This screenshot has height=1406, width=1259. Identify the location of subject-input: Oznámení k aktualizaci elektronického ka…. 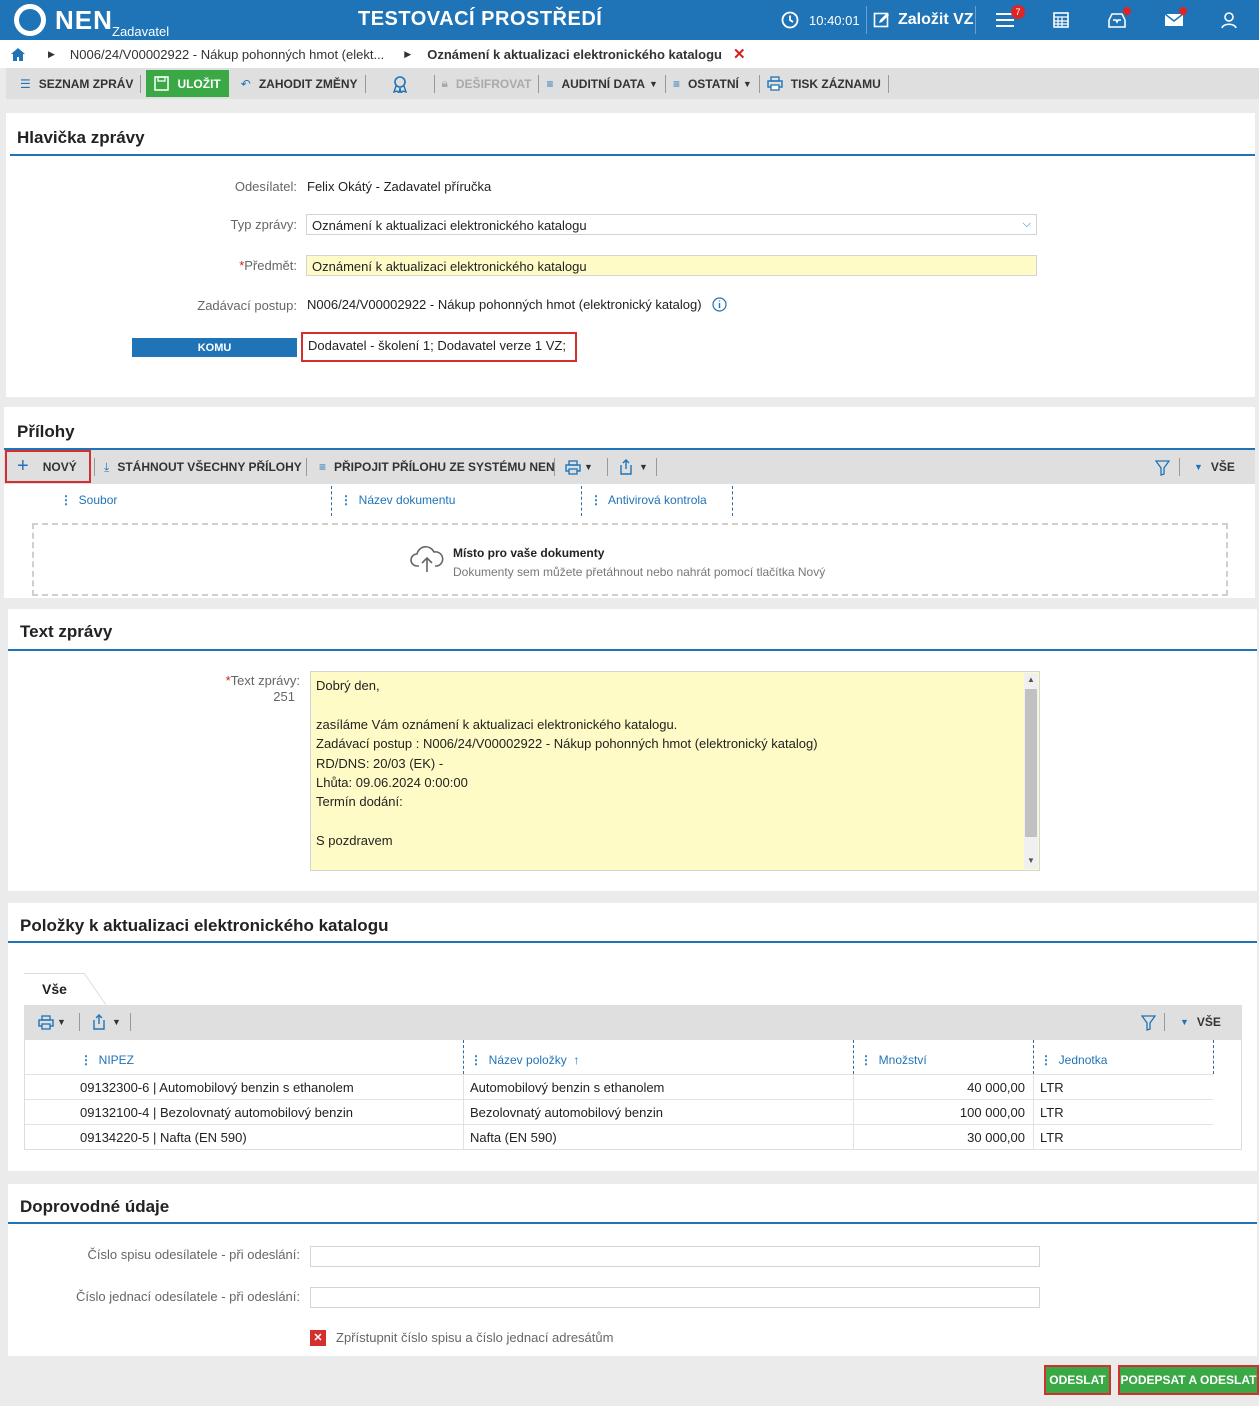
(671, 265).